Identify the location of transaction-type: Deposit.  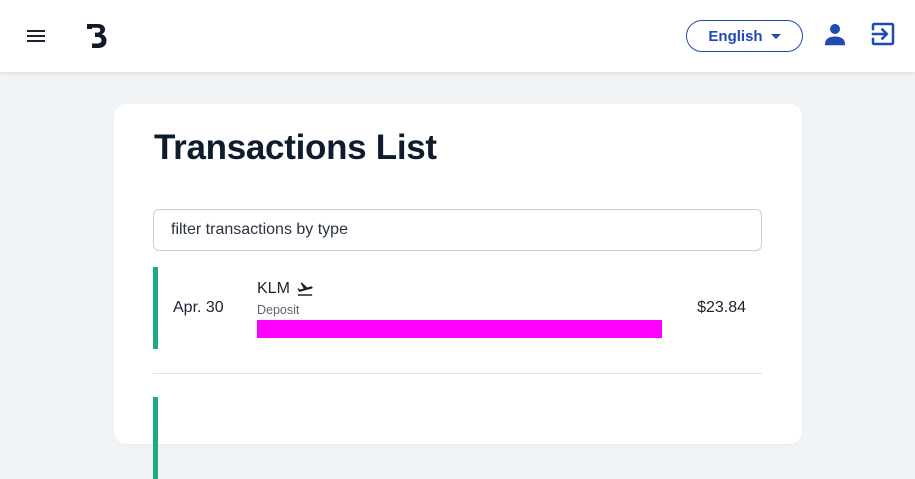
(278, 310).